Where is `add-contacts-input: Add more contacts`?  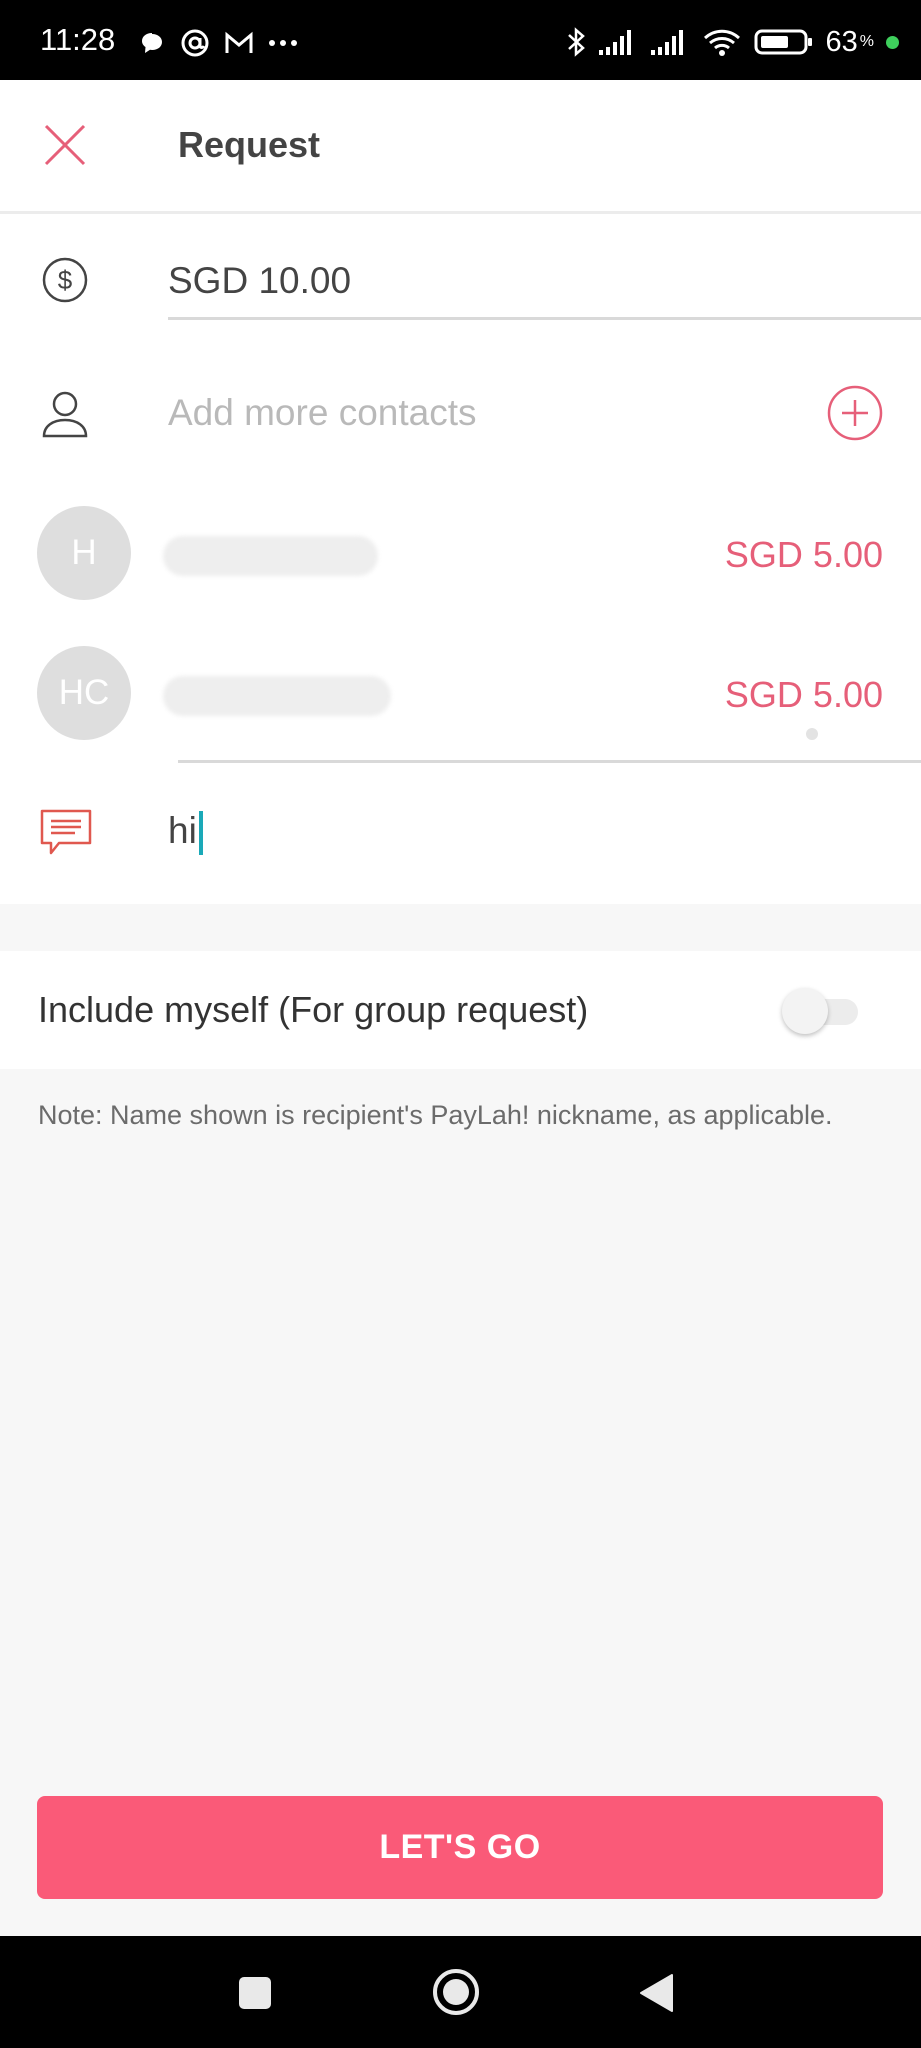 add-contacts-input: Add more contacts is located at coordinates (322, 413).